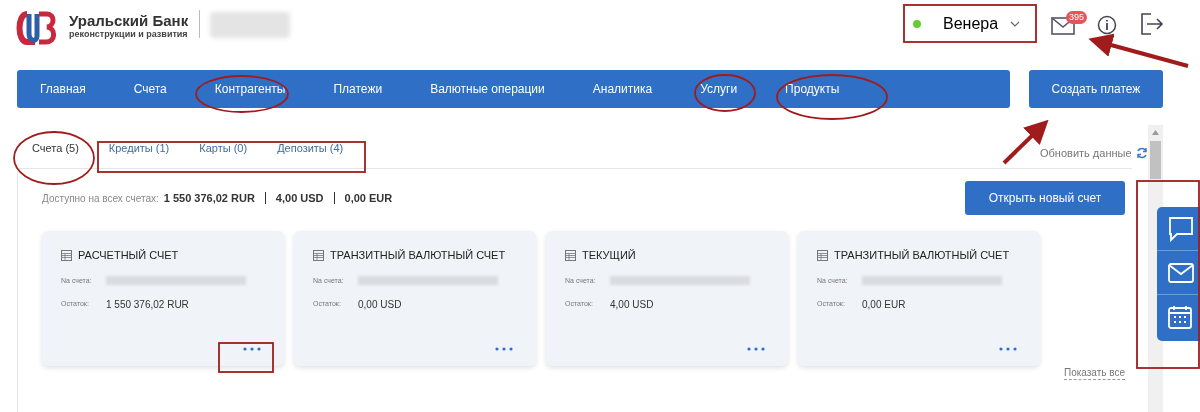  I want to click on nav-link: Контрагенты, so click(250, 89).